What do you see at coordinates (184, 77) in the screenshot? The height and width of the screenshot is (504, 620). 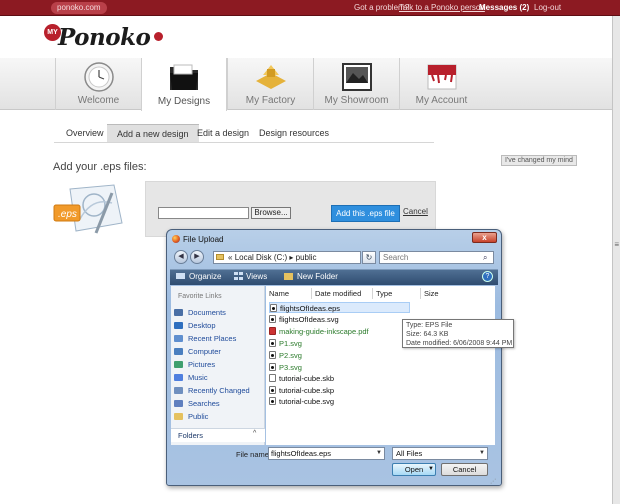 I see `folder-icon` at bounding box center [184, 77].